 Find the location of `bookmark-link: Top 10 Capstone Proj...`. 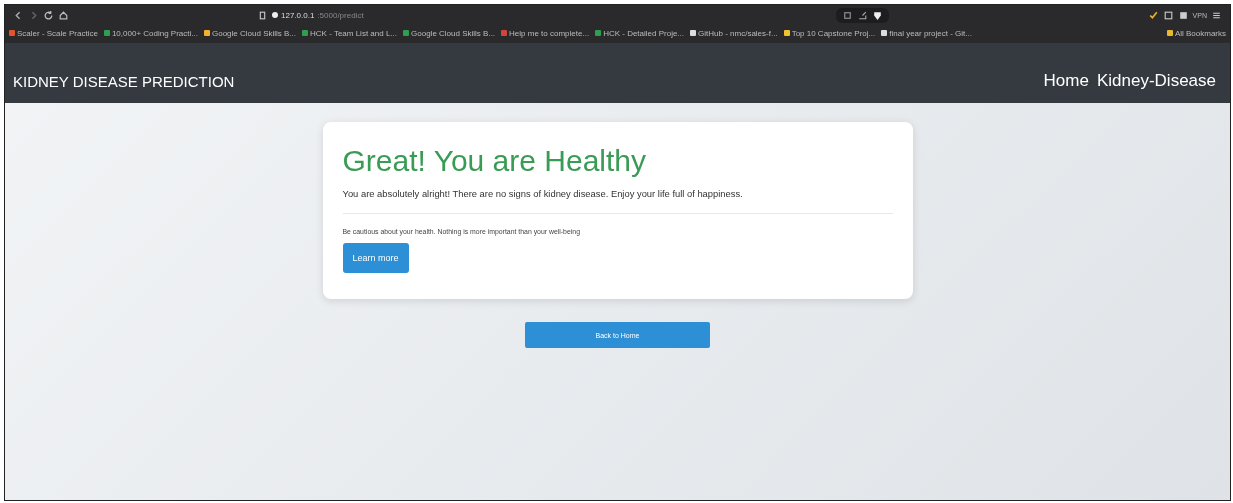

bookmark-link: Top 10 Capstone Proj... is located at coordinates (829, 33).